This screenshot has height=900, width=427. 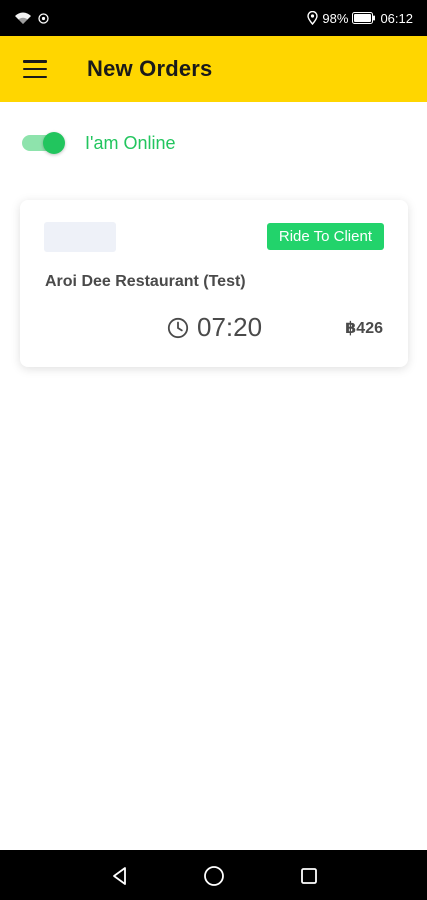 What do you see at coordinates (335, 18) in the screenshot?
I see `battery-percent: 98%` at bounding box center [335, 18].